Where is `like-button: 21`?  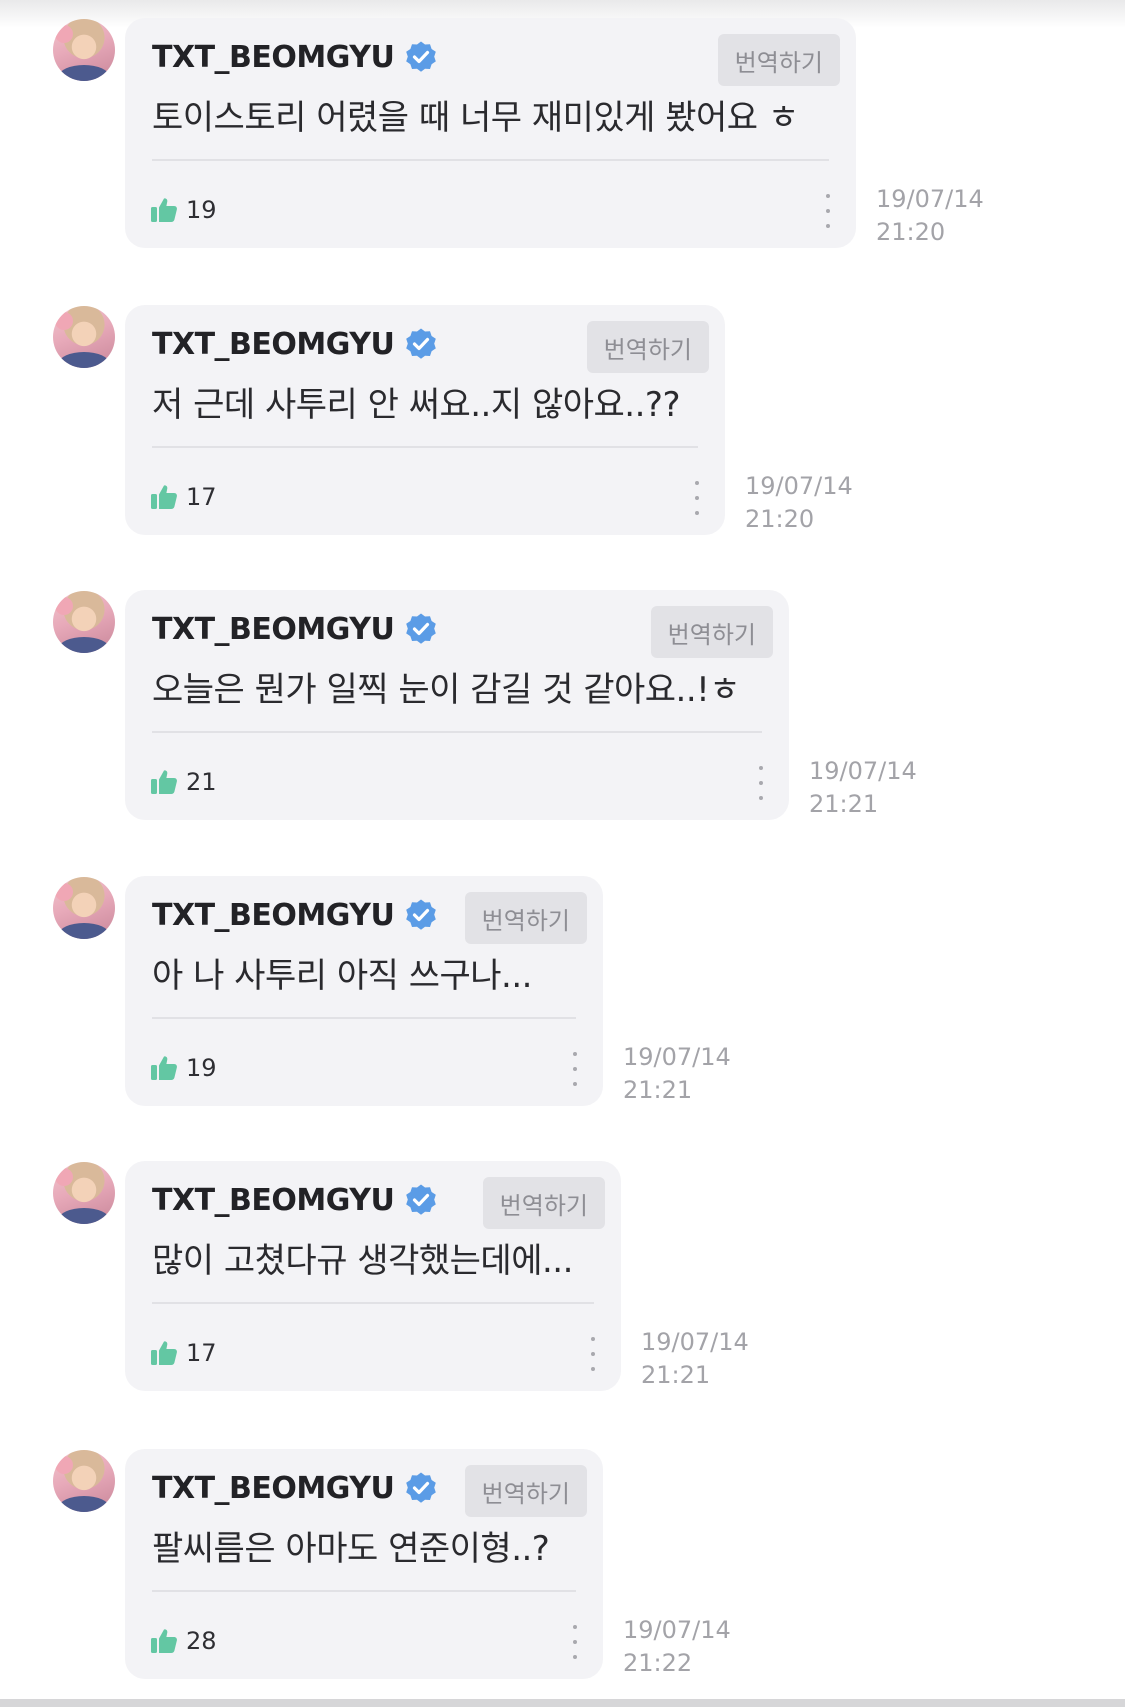 like-button: 21 is located at coordinates (183, 782).